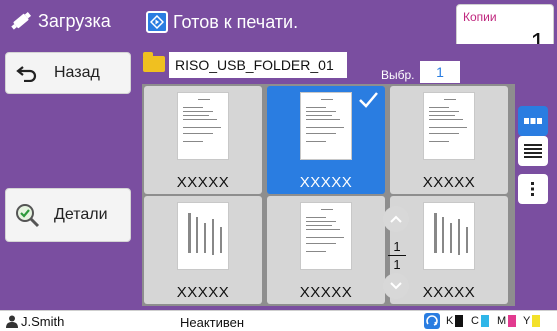  Describe the element at coordinates (450, 321) in the screenshot. I see `ink-label: K` at that location.